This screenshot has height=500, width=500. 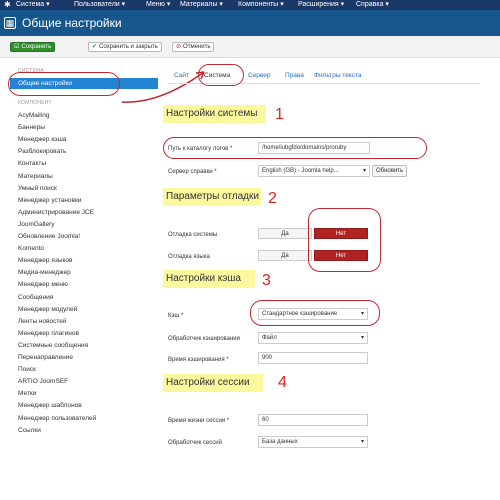 I want to click on sidebar-item: Ленты новостей, so click(x=42, y=322).